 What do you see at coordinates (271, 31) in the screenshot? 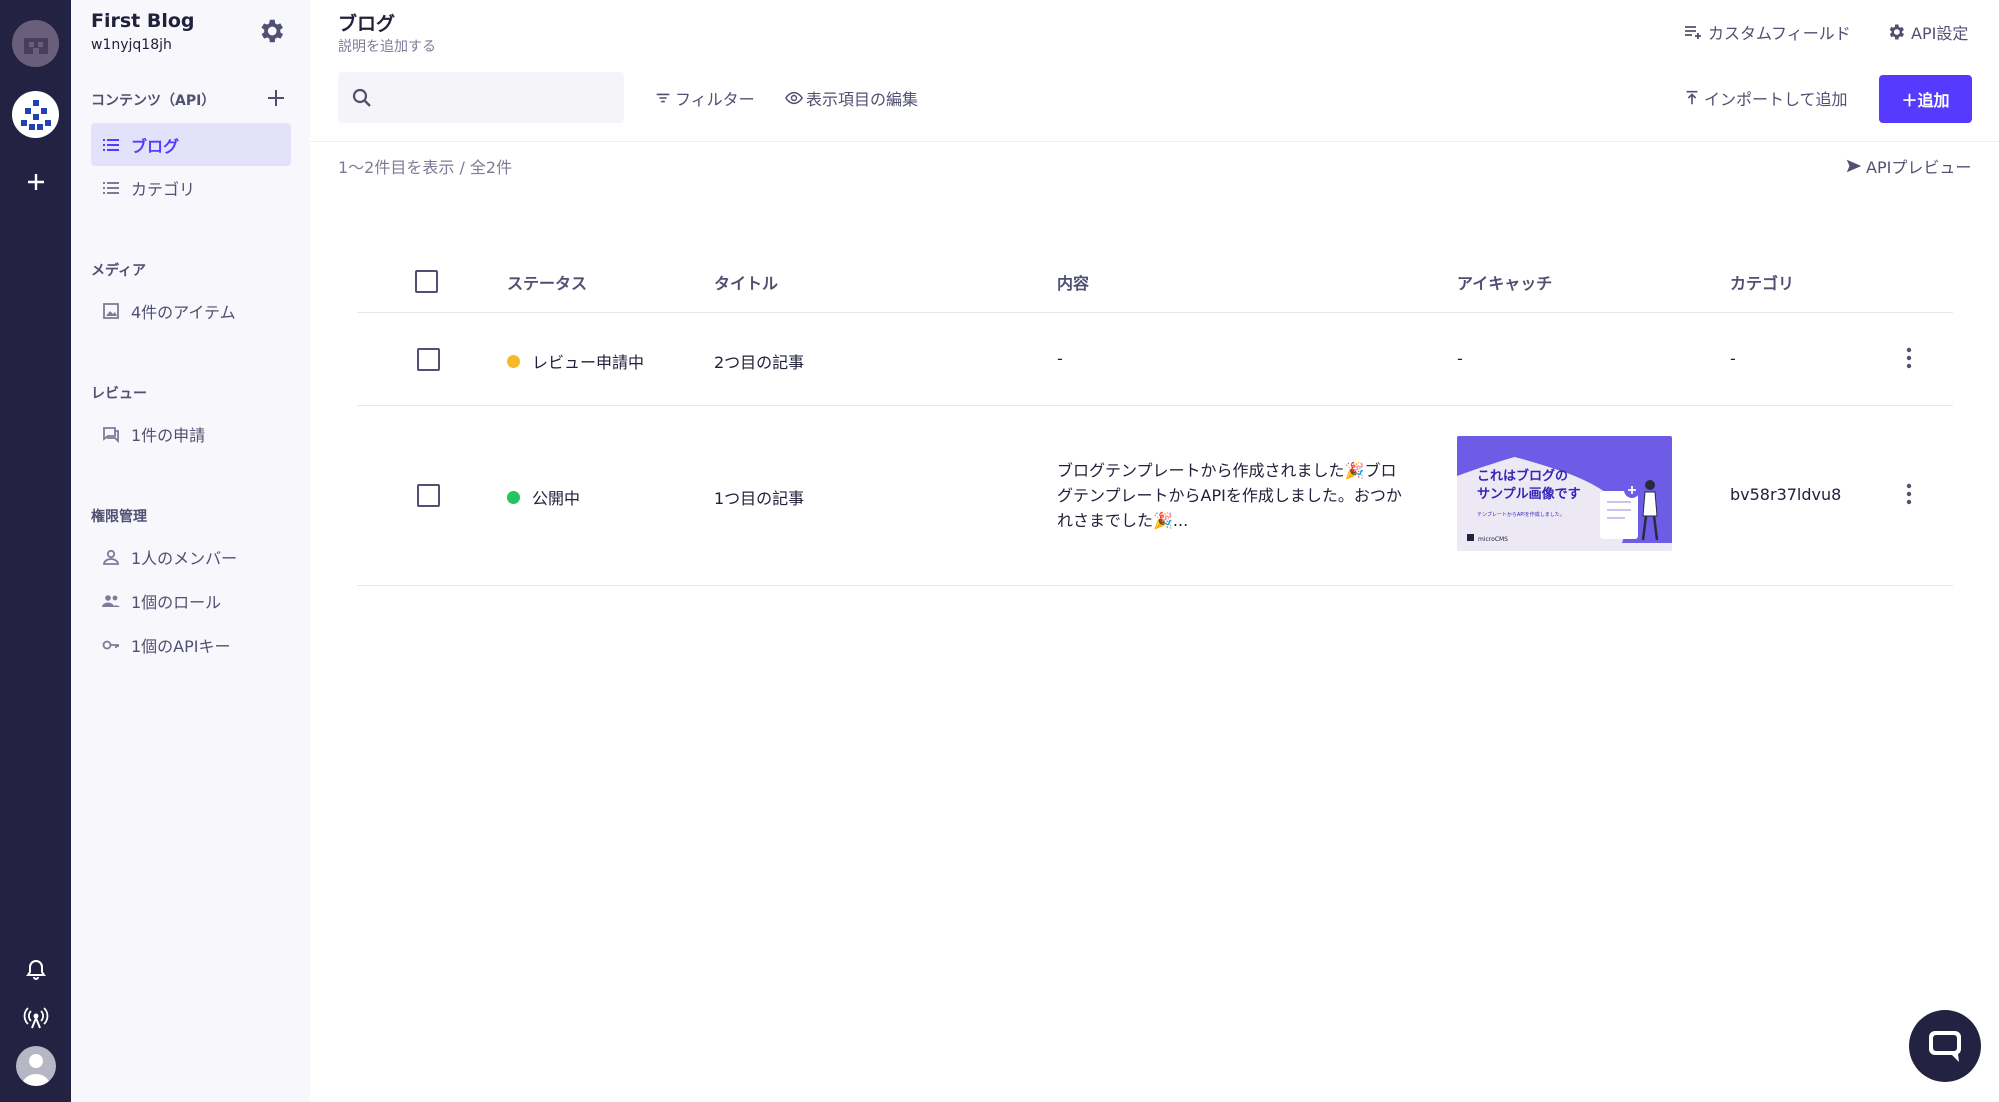
I see `settings-gear-icon` at bounding box center [271, 31].